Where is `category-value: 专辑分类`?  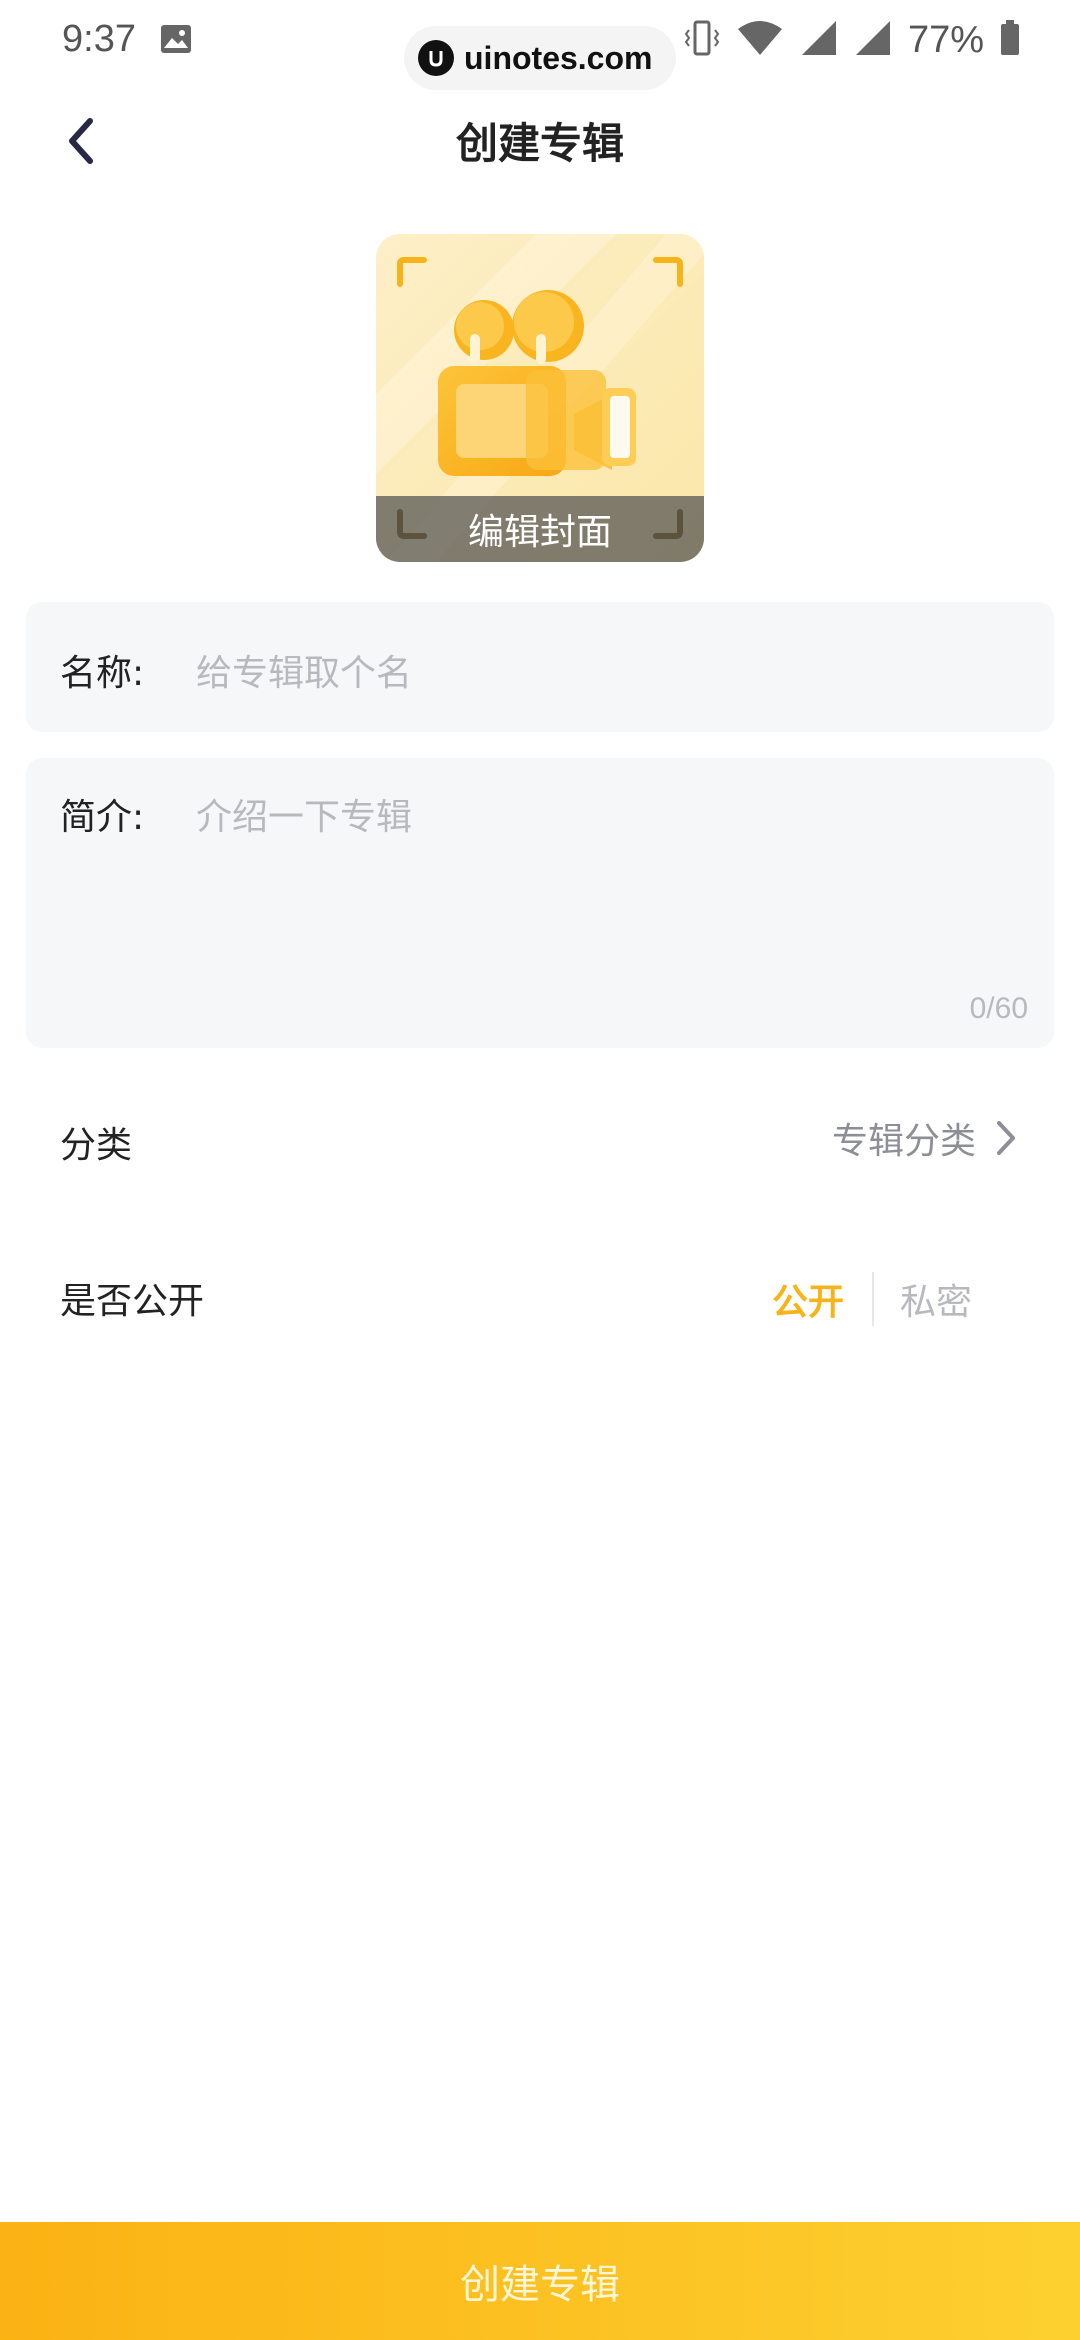 category-value: 专辑分类 is located at coordinates (903, 1141).